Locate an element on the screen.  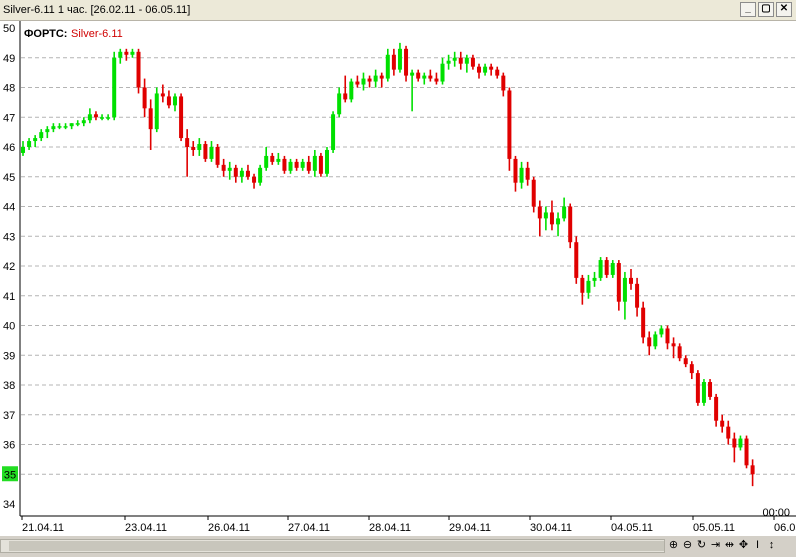
y-tick-label: 37 is located at coordinates (9, 416).